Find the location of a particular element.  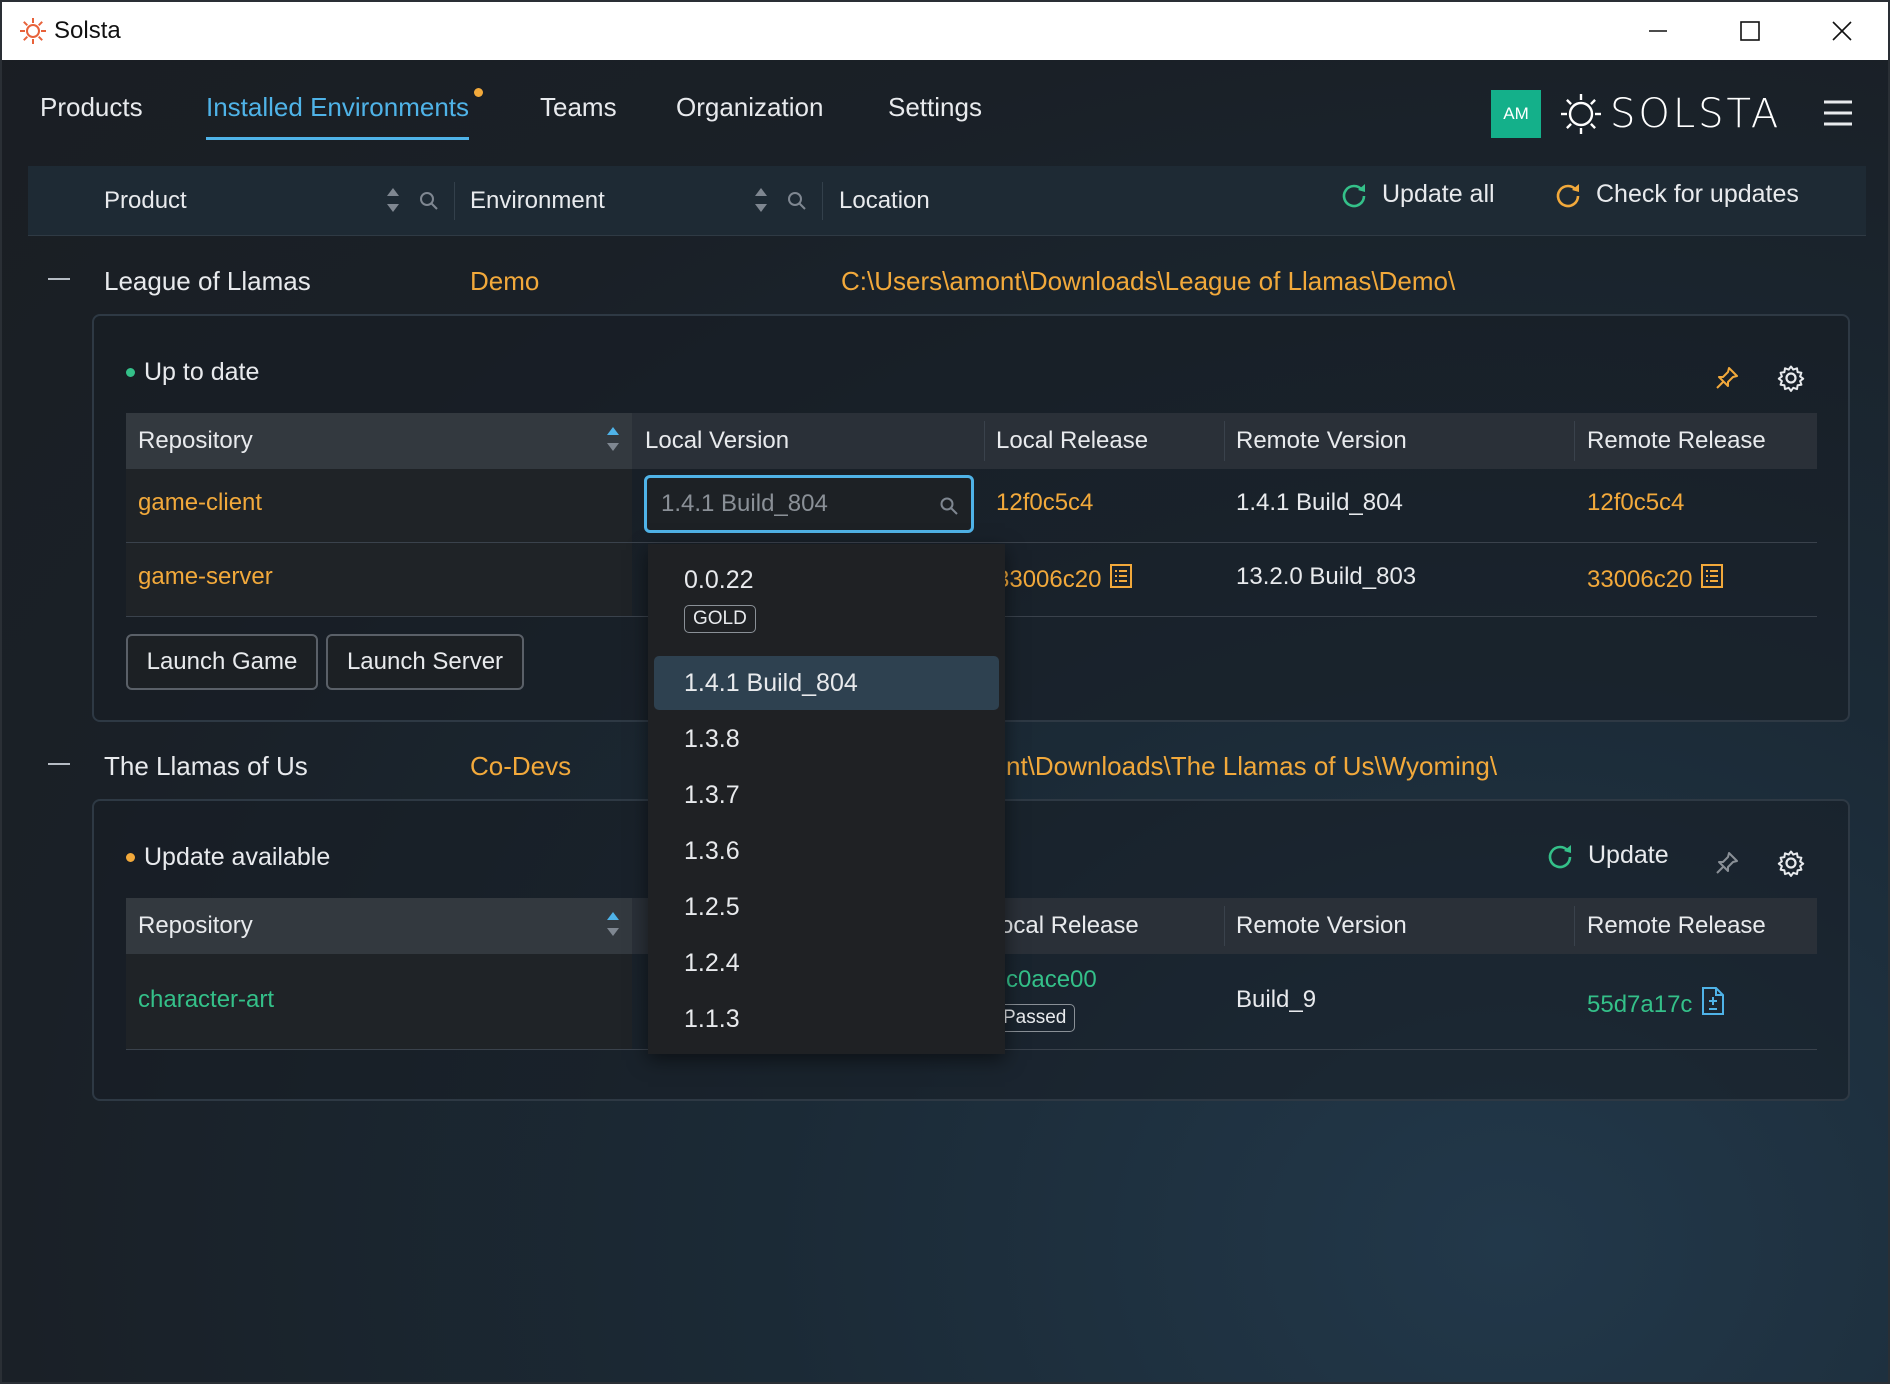

logo-sun-icon is located at coordinates (1581, 114).